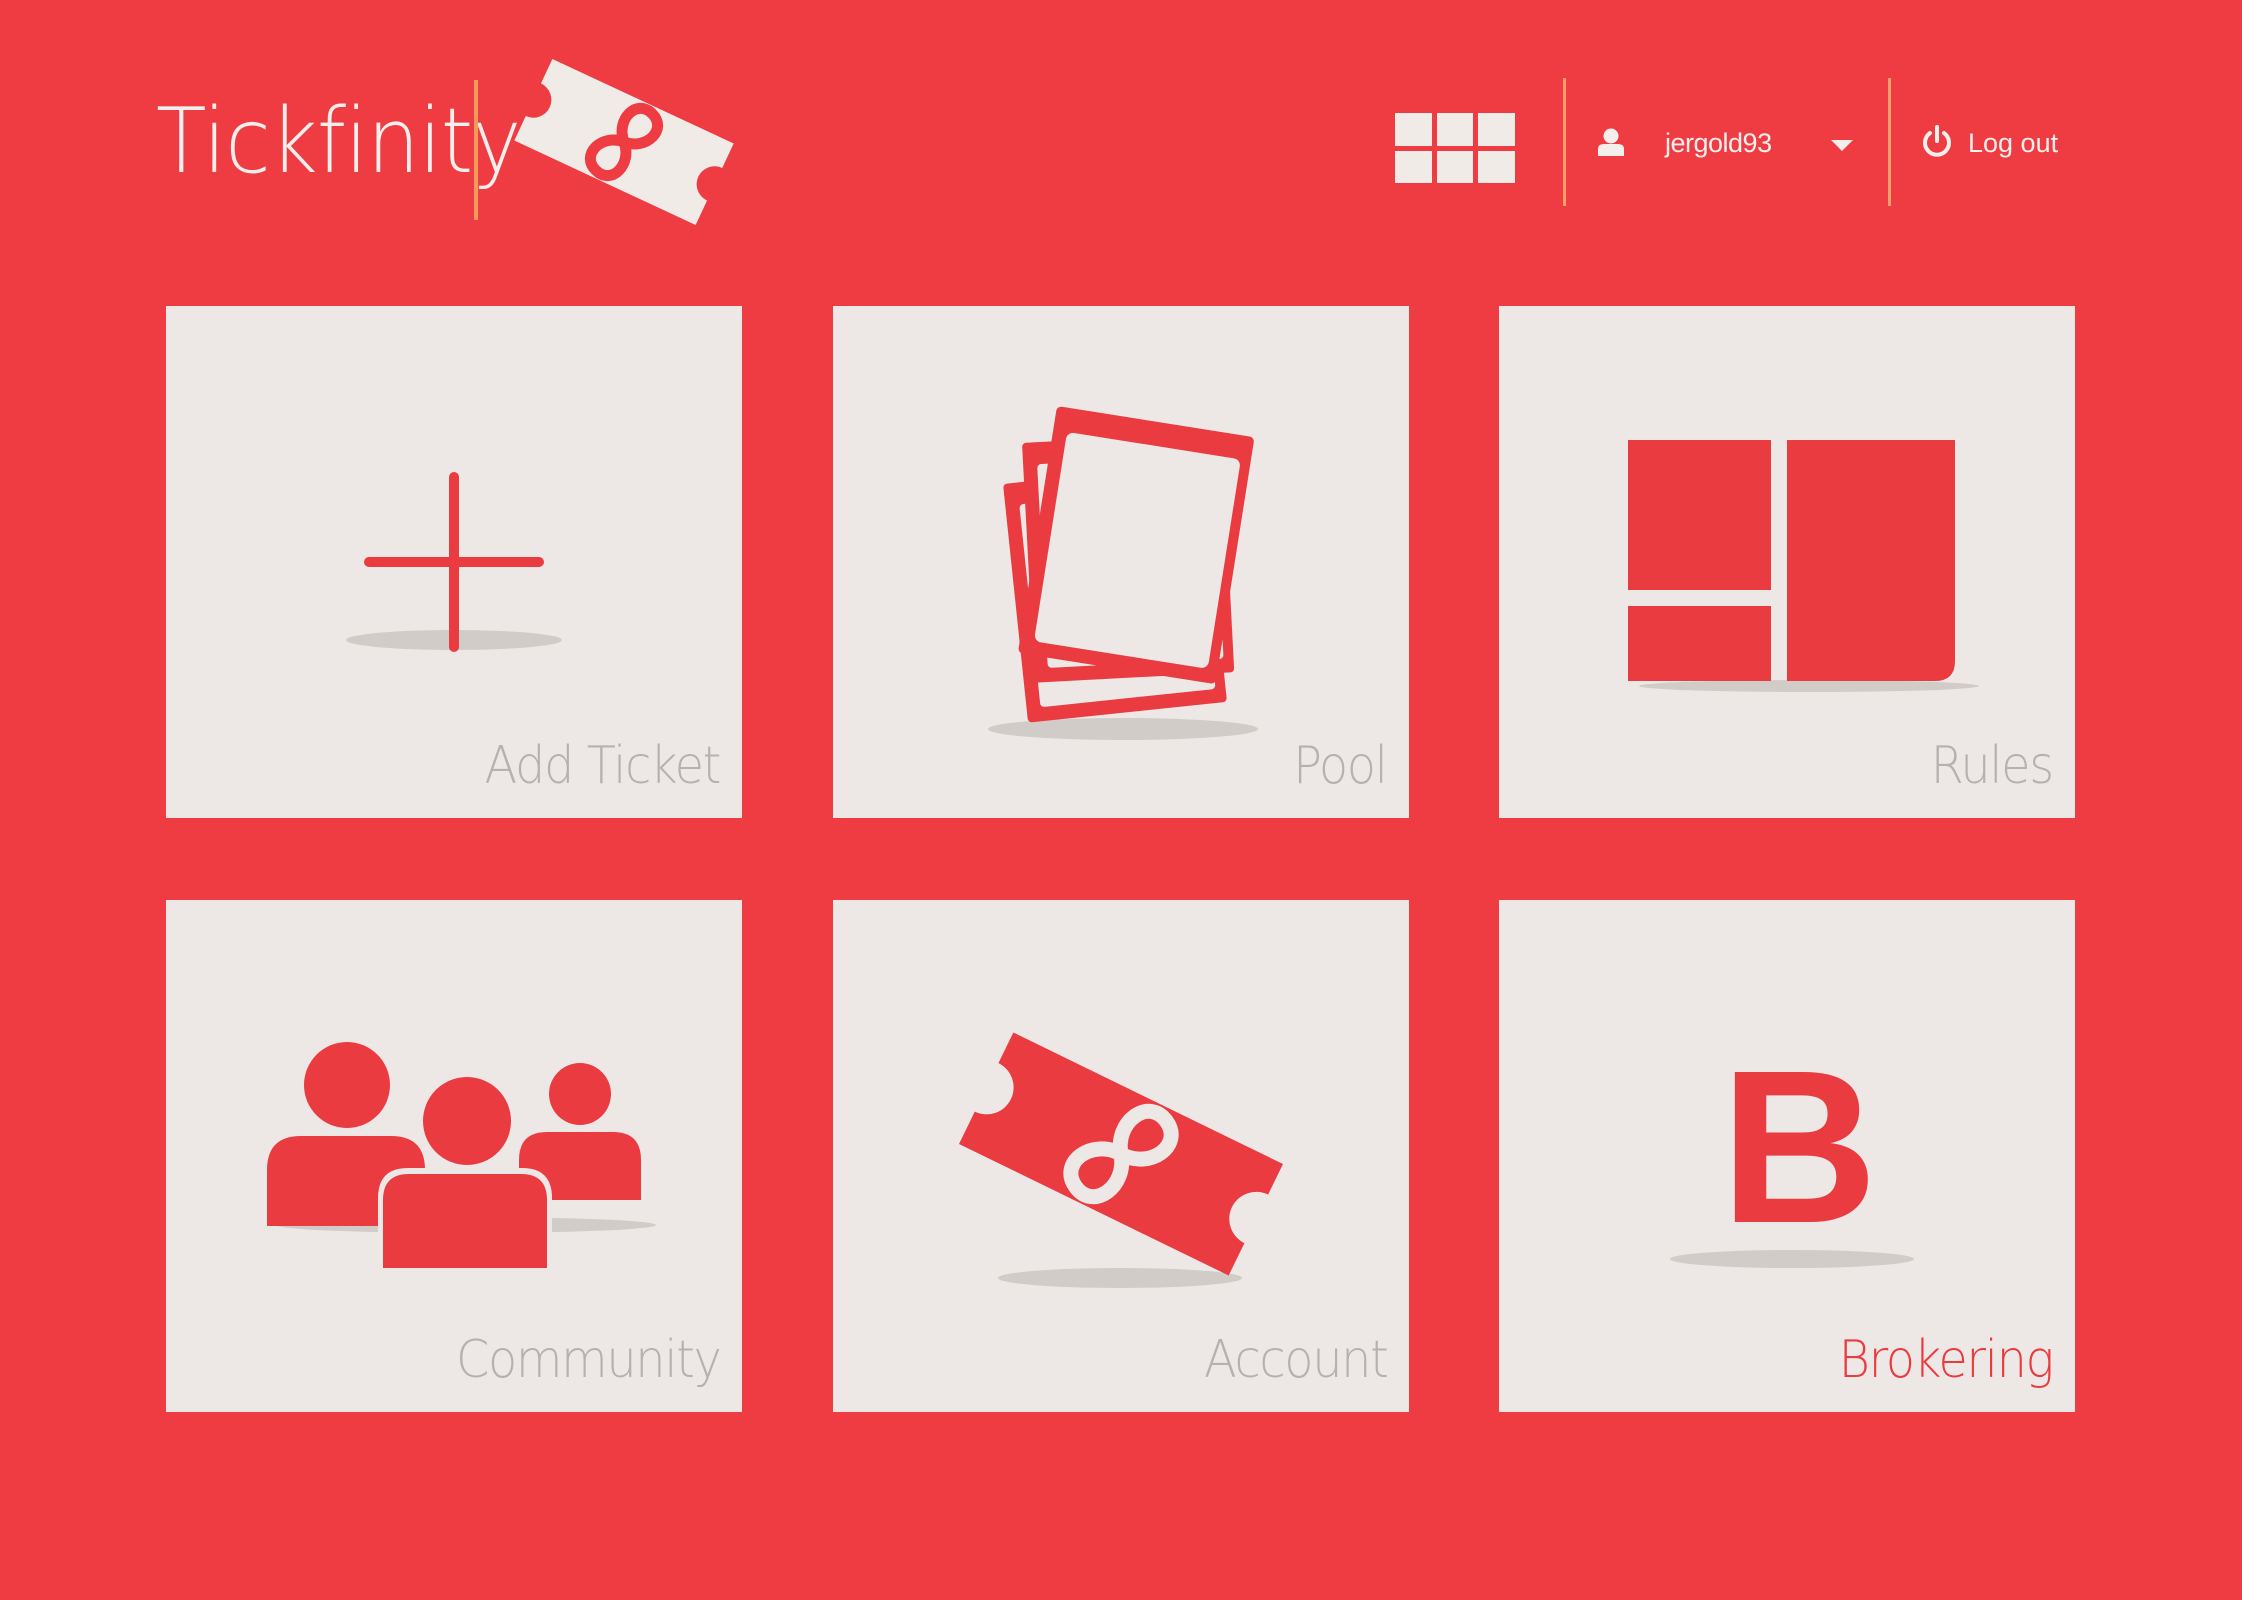 Image resolution: width=2242 pixels, height=1600 pixels. What do you see at coordinates (476, 150) in the screenshot?
I see `logo-accent-bar` at bounding box center [476, 150].